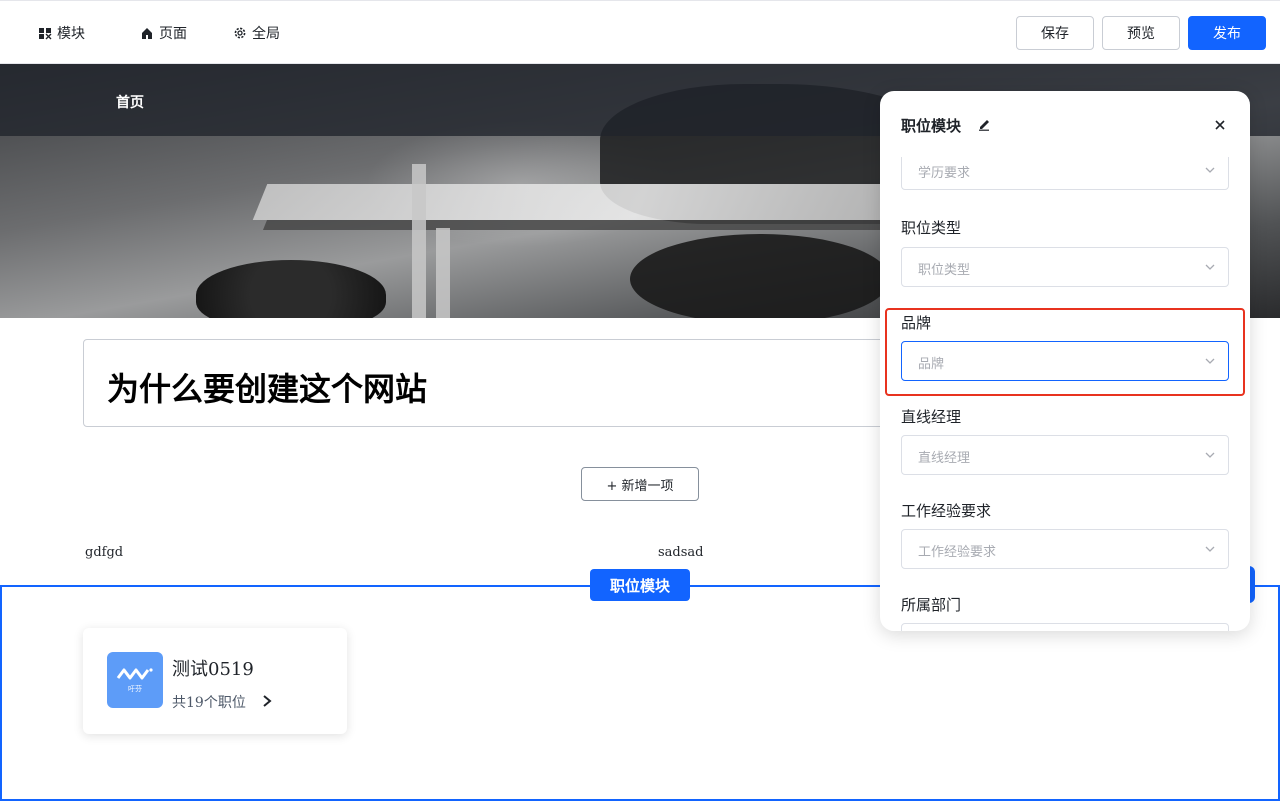 This screenshot has width=1280, height=801. What do you see at coordinates (71, 34) in the screenshot?
I see `nav-modules-label: 模块` at bounding box center [71, 34].